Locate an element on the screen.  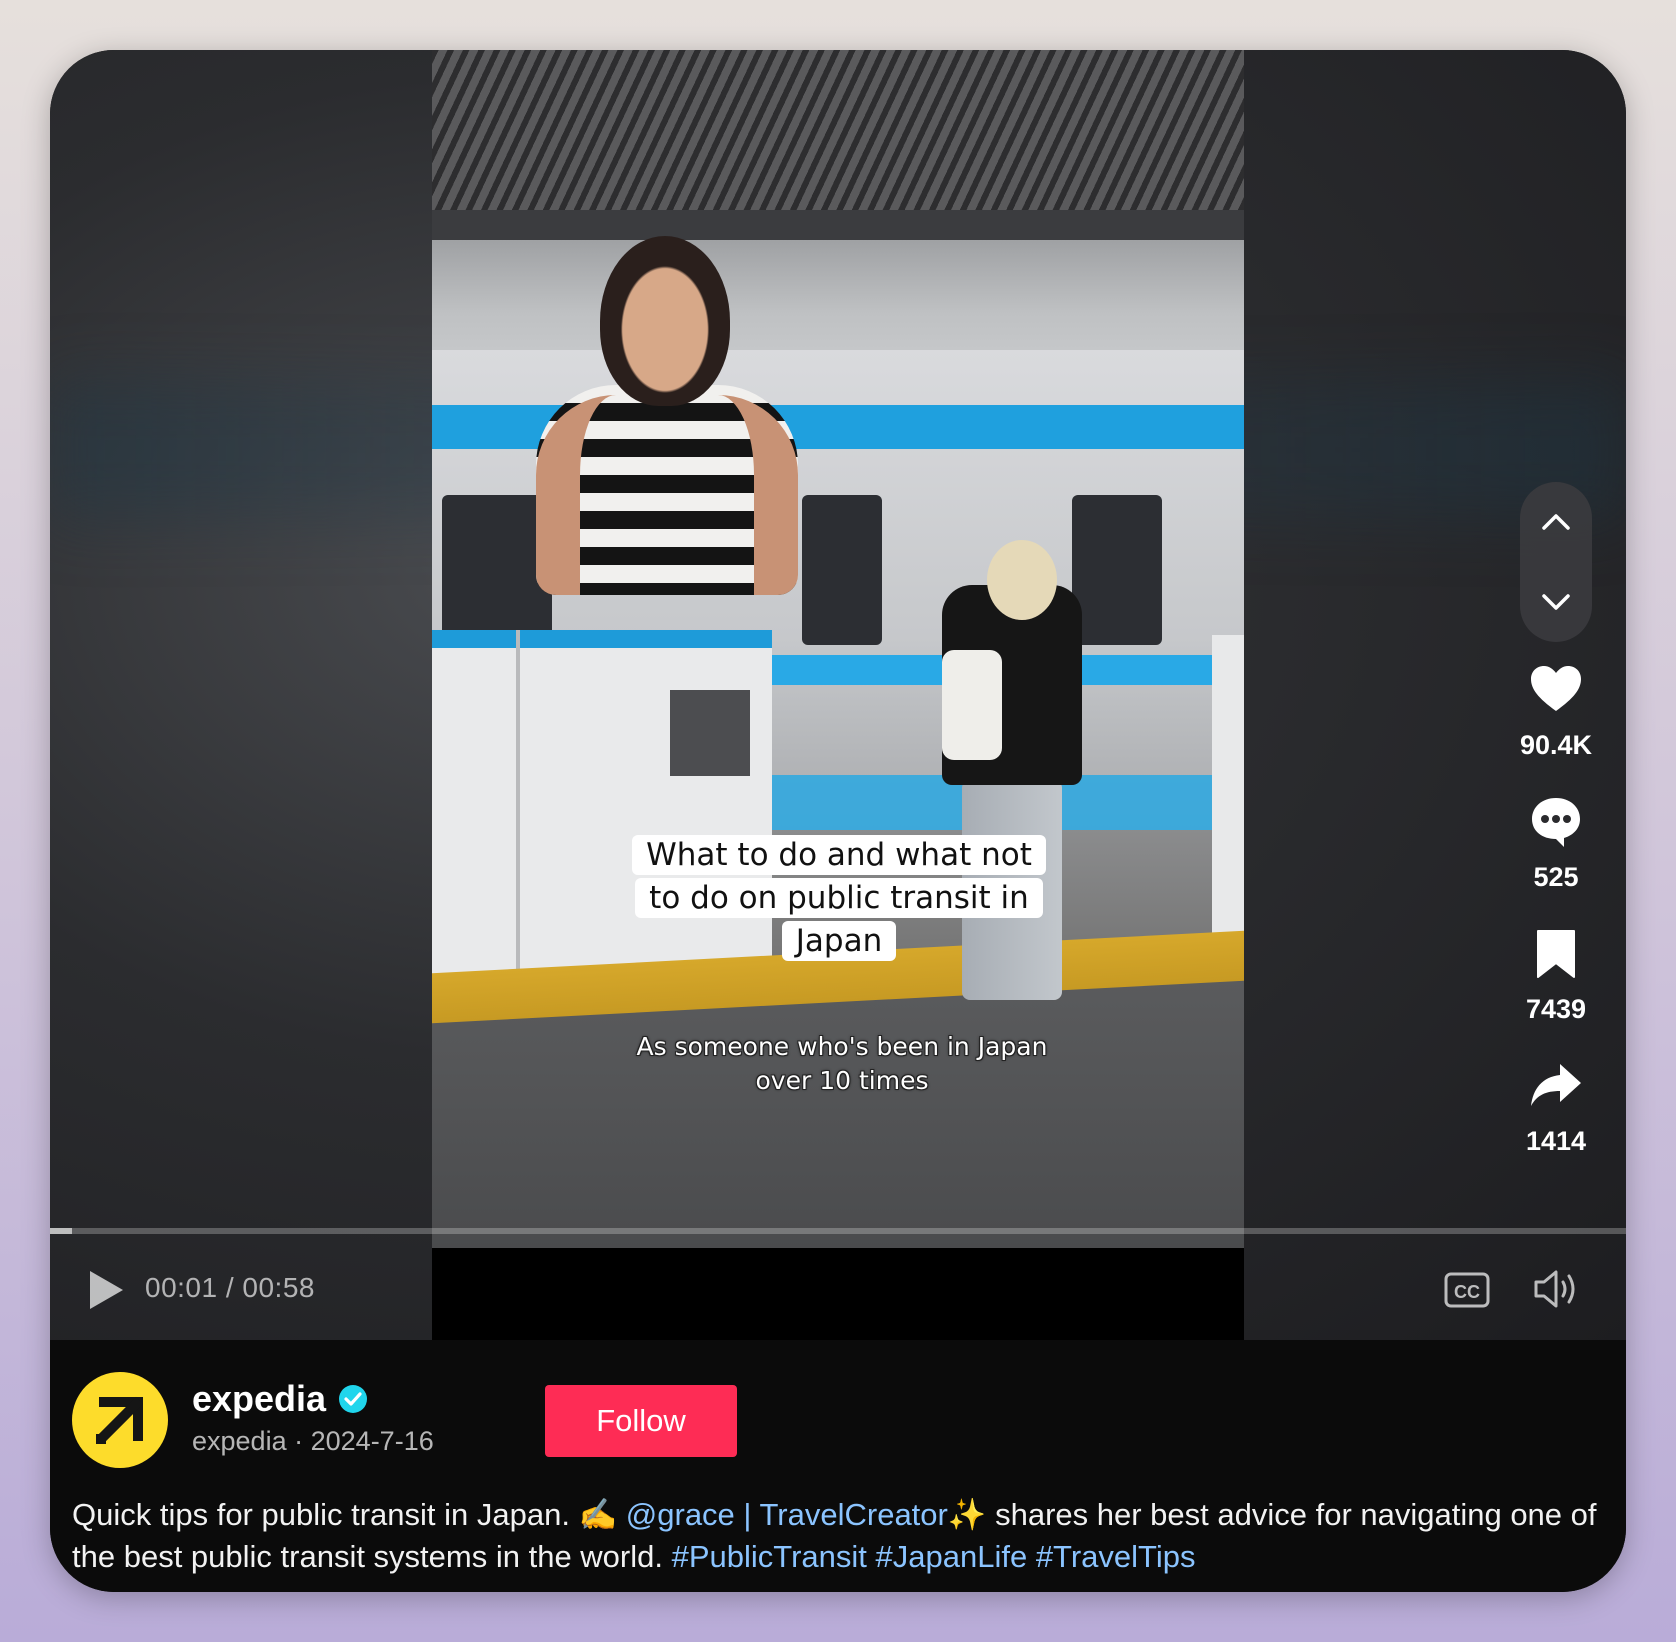
comment-count: 525 is located at coordinates (1556, 877).